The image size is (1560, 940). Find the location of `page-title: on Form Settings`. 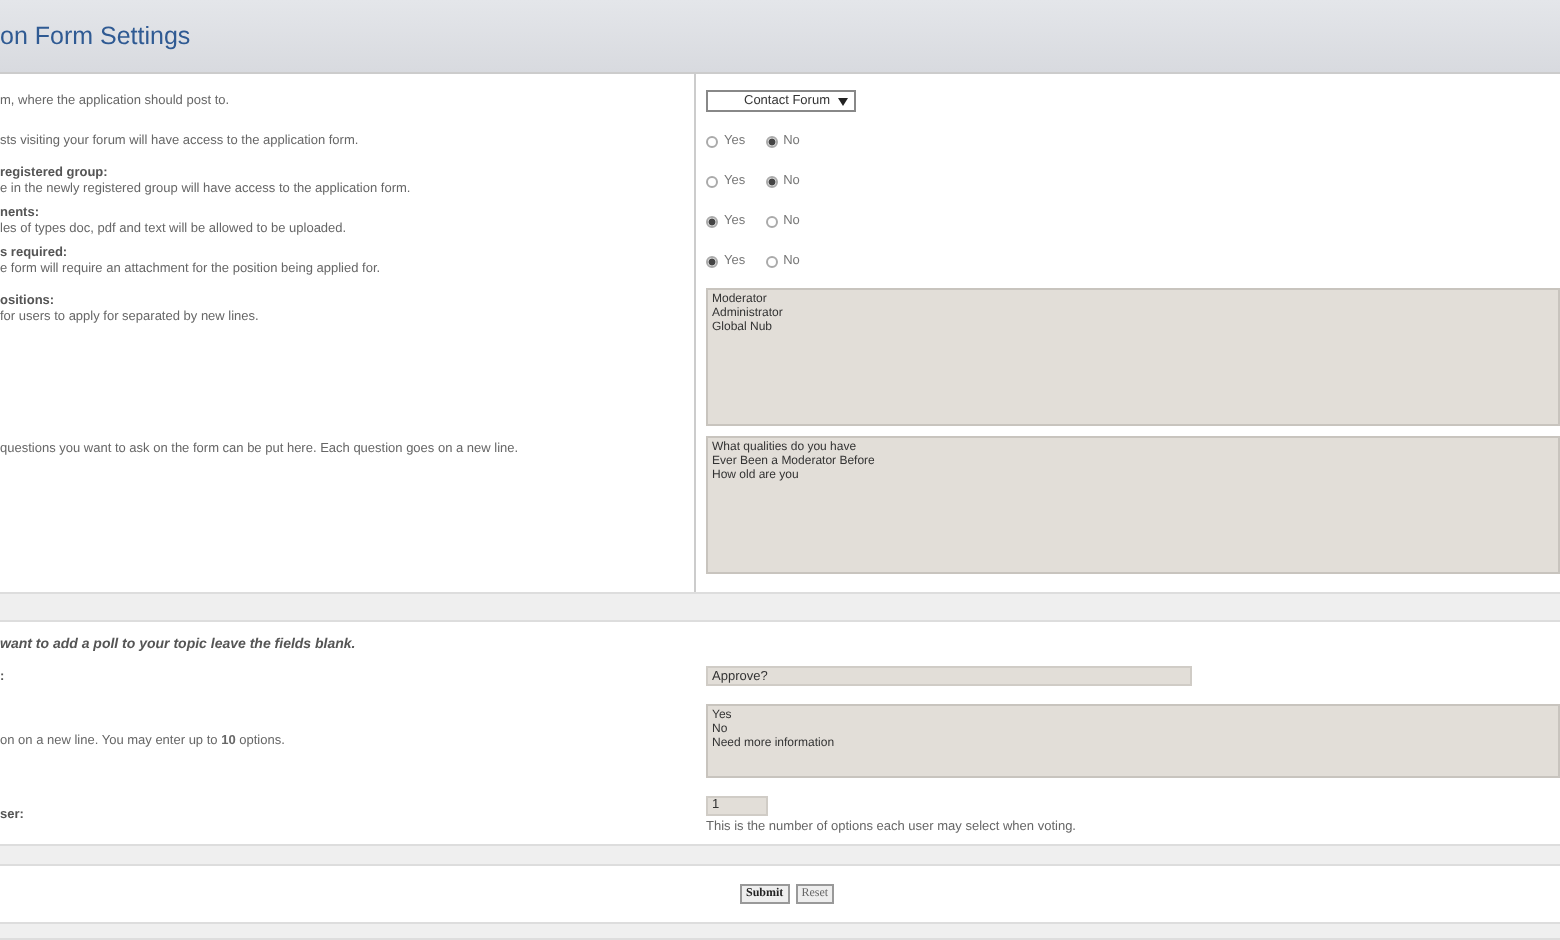

page-title: on Form Settings is located at coordinates (95, 35).